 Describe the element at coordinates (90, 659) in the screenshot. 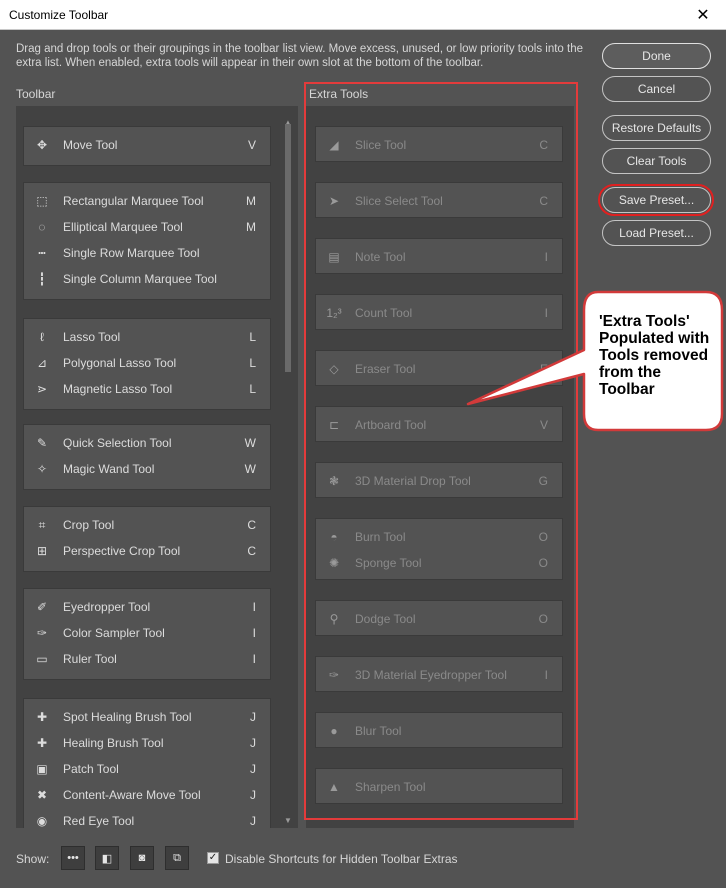

I see `tool-label: Ruler Tool` at that location.